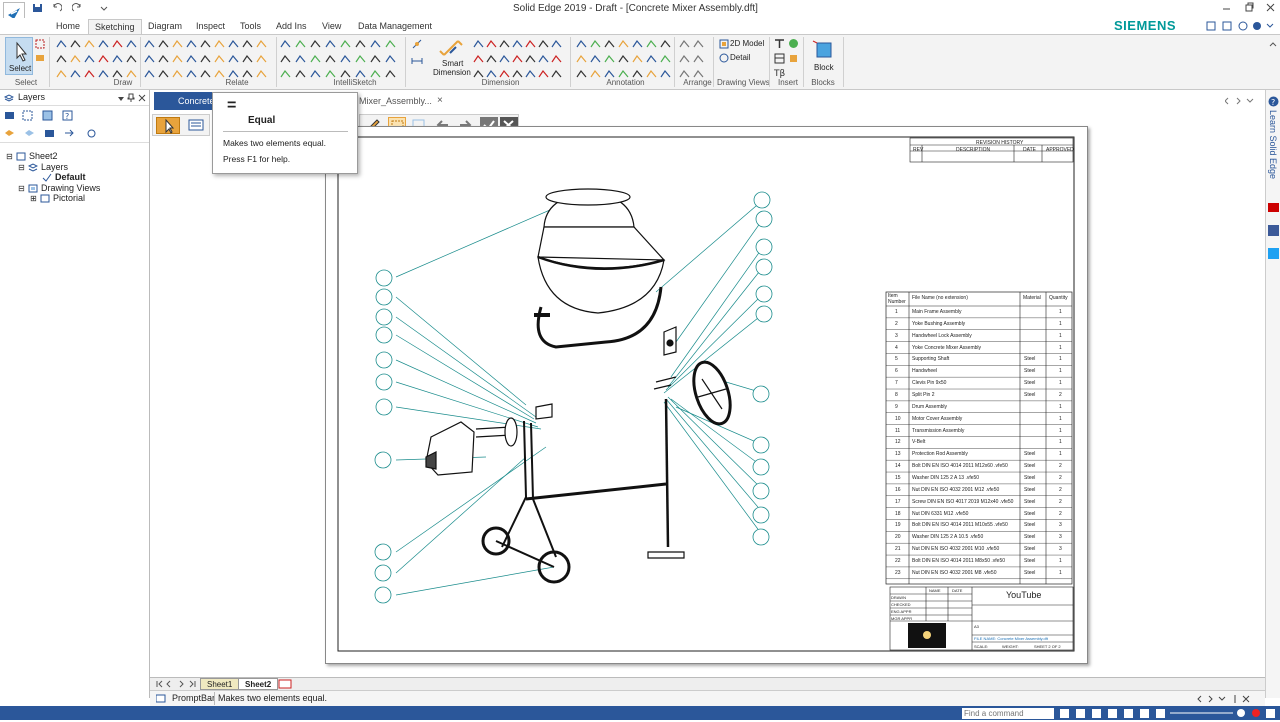 This screenshot has width=1280, height=722. What do you see at coordinates (330, 59) in the screenshot?
I see `snap-center-icon` at bounding box center [330, 59].